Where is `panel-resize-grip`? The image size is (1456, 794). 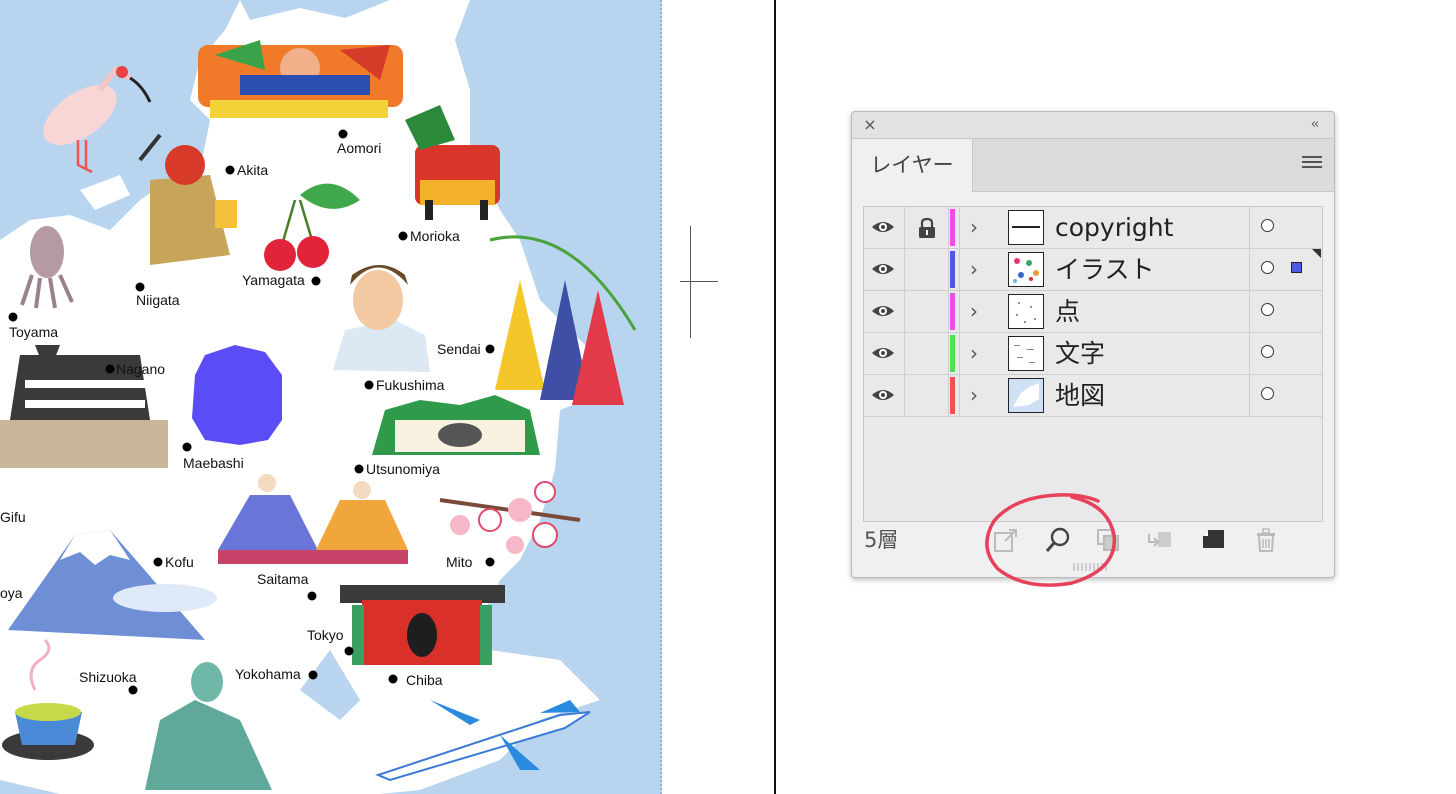 panel-resize-grip is located at coordinates (1092, 567).